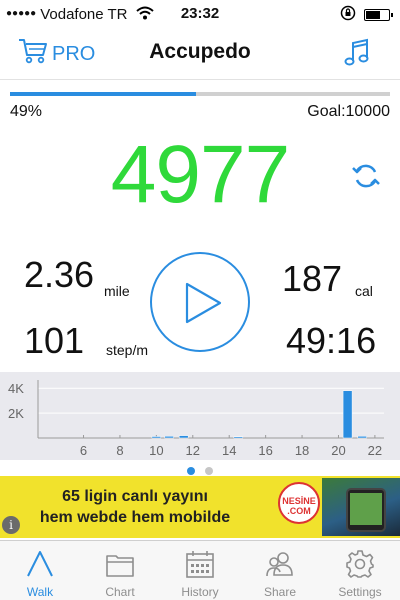  I want to click on ad-image, so click(361, 507).